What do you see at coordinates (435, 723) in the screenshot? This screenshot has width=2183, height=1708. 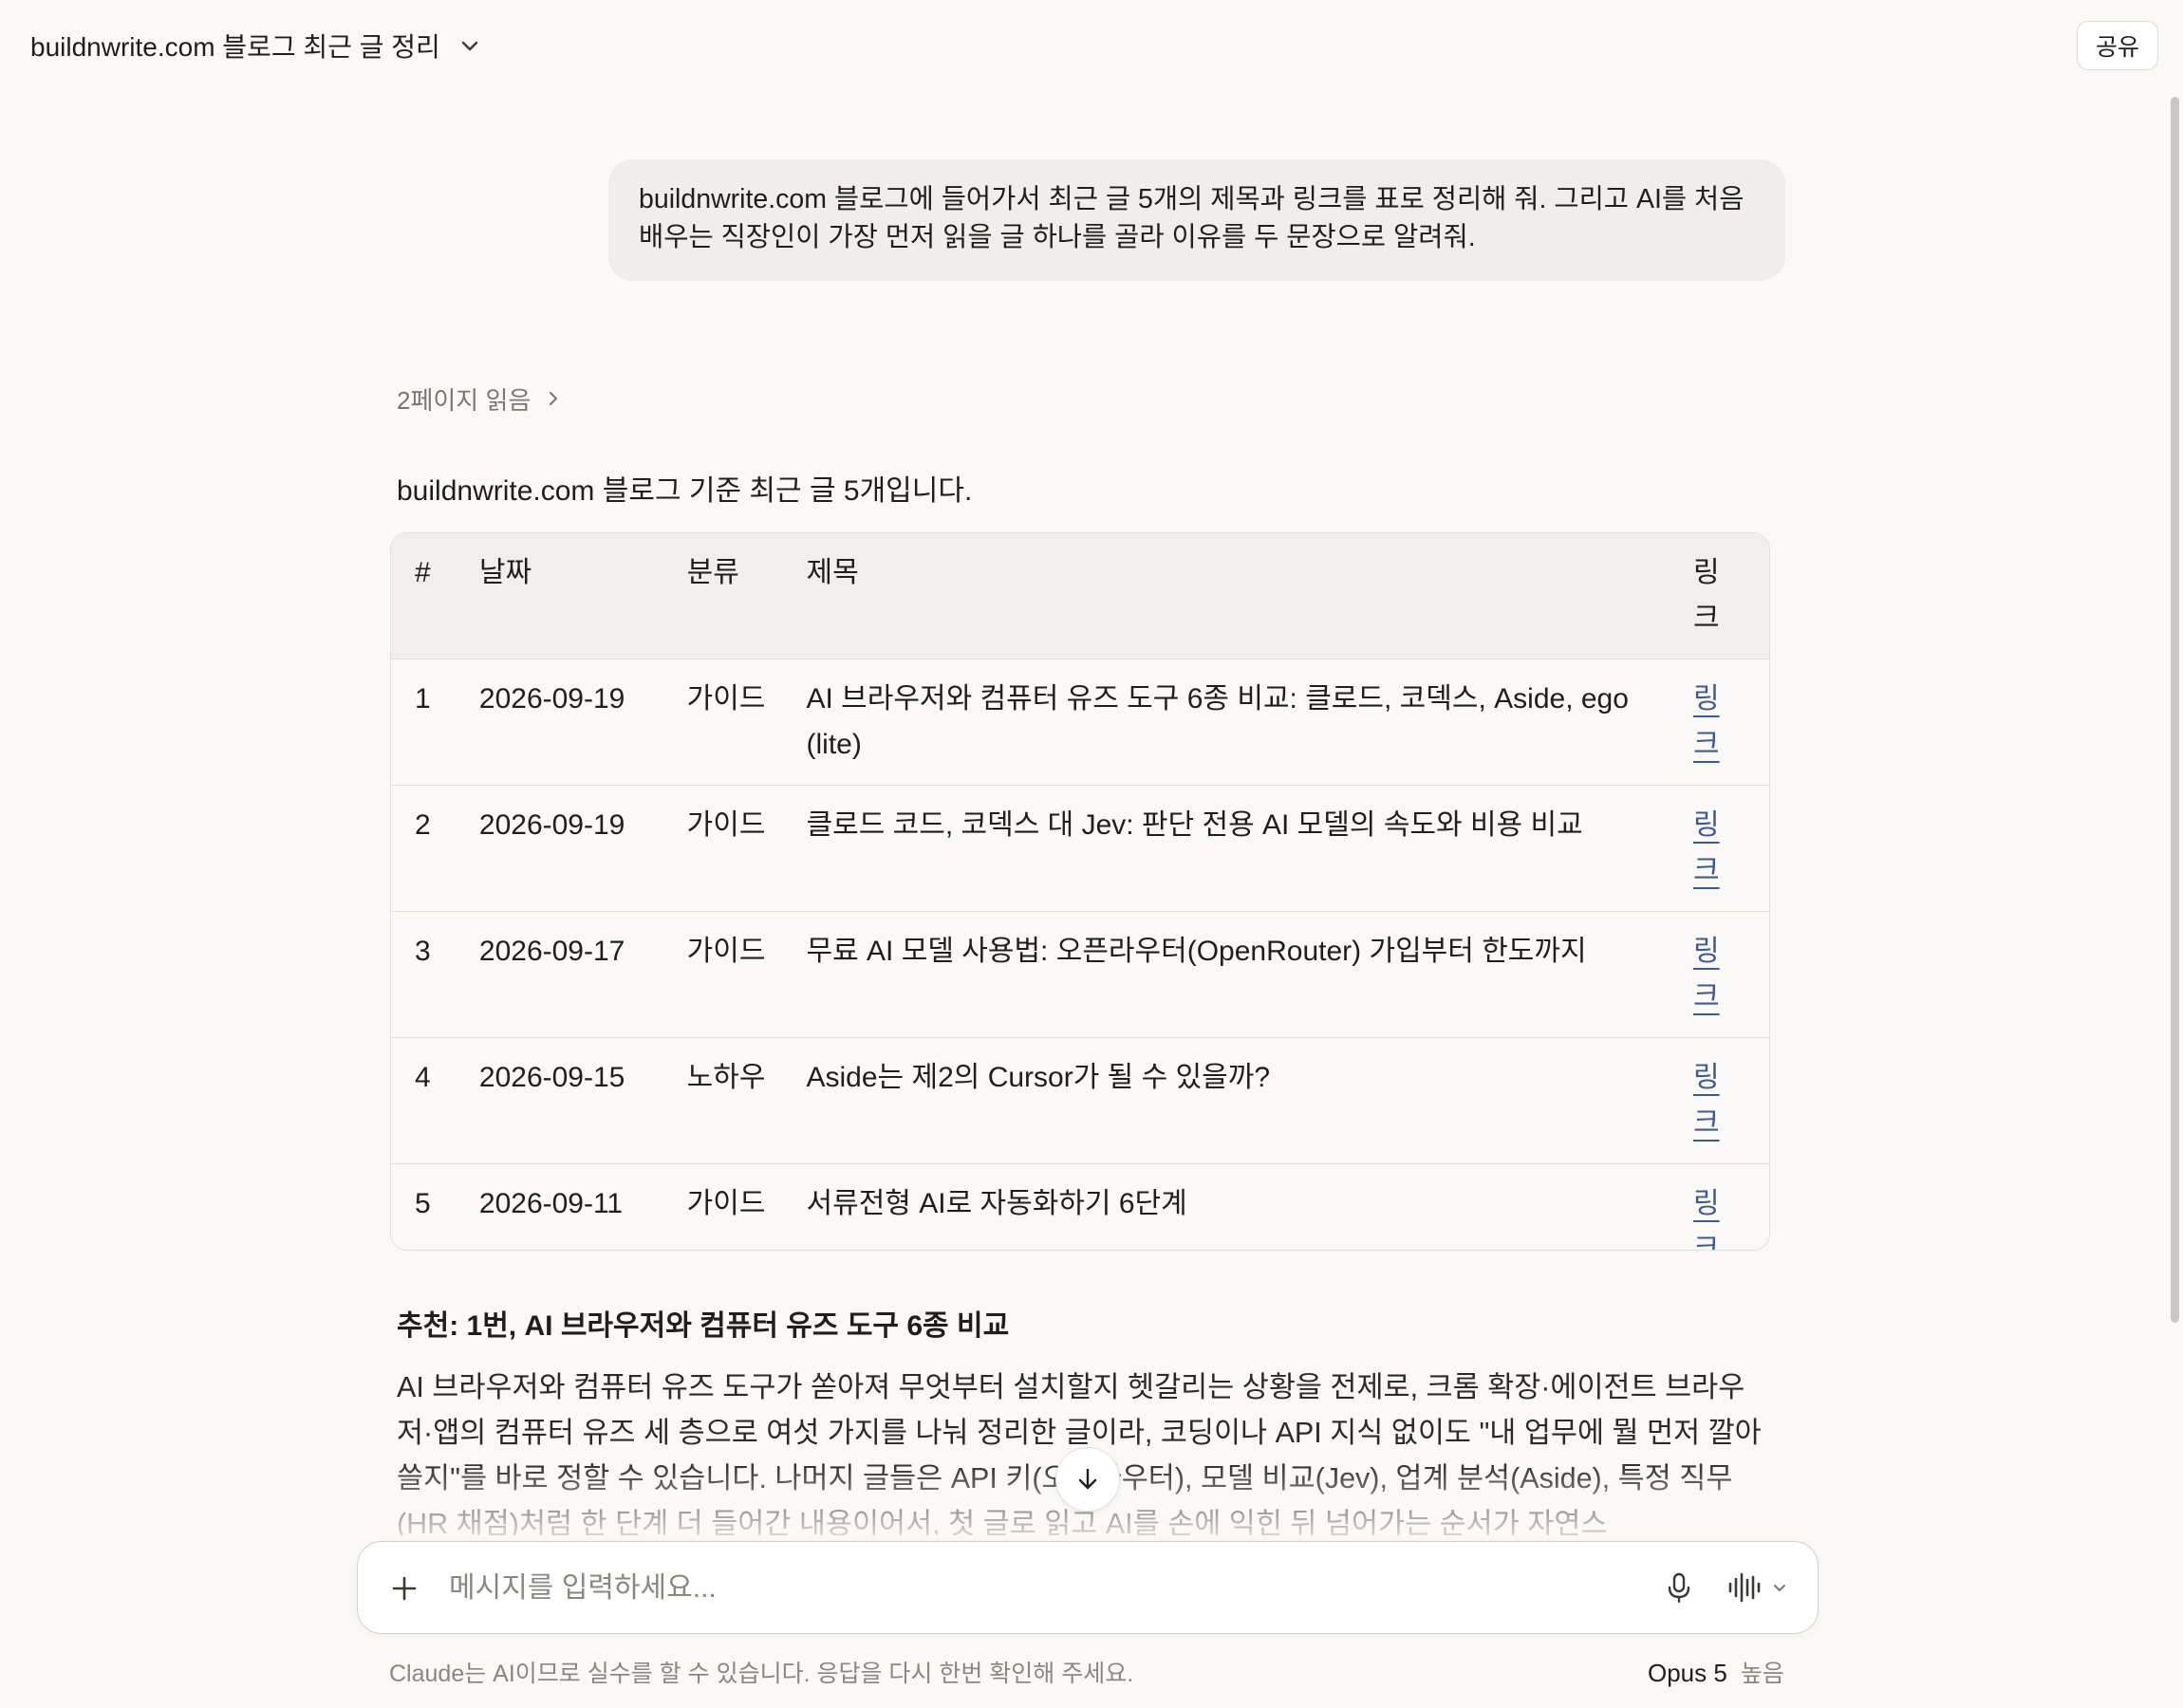 I see `row-number: 1` at bounding box center [435, 723].